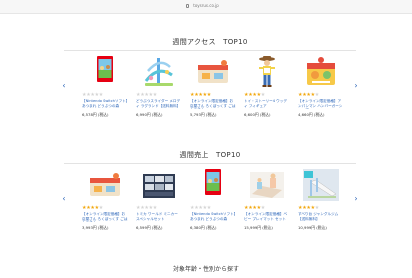 This screenshot has width=412, height=278. Describe the element at coordinates (321, 185) in the screenshot. I see `slide-toy-icon` at that location.